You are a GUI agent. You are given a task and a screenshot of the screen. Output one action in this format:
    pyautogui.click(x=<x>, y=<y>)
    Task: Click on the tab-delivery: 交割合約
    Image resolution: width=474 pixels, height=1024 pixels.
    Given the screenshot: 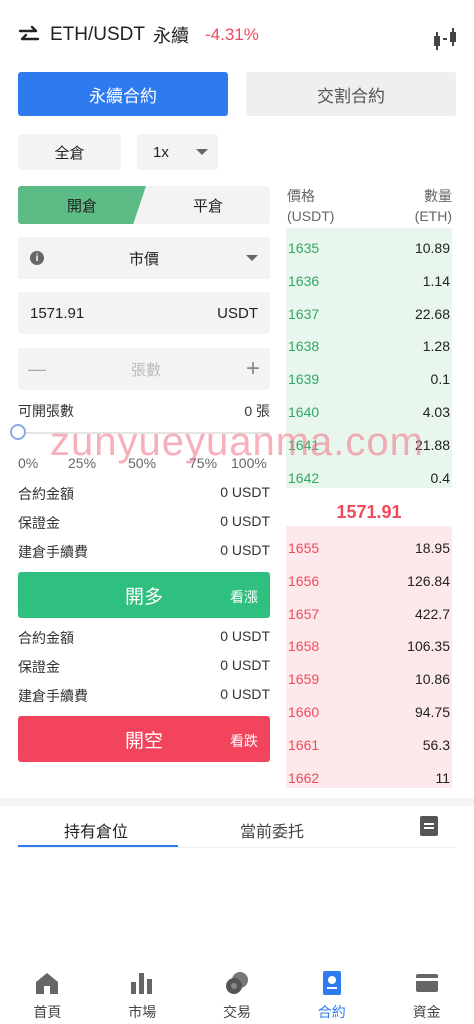 What is the action you would take?
    pyautogui.click(x=351, y=94)
    